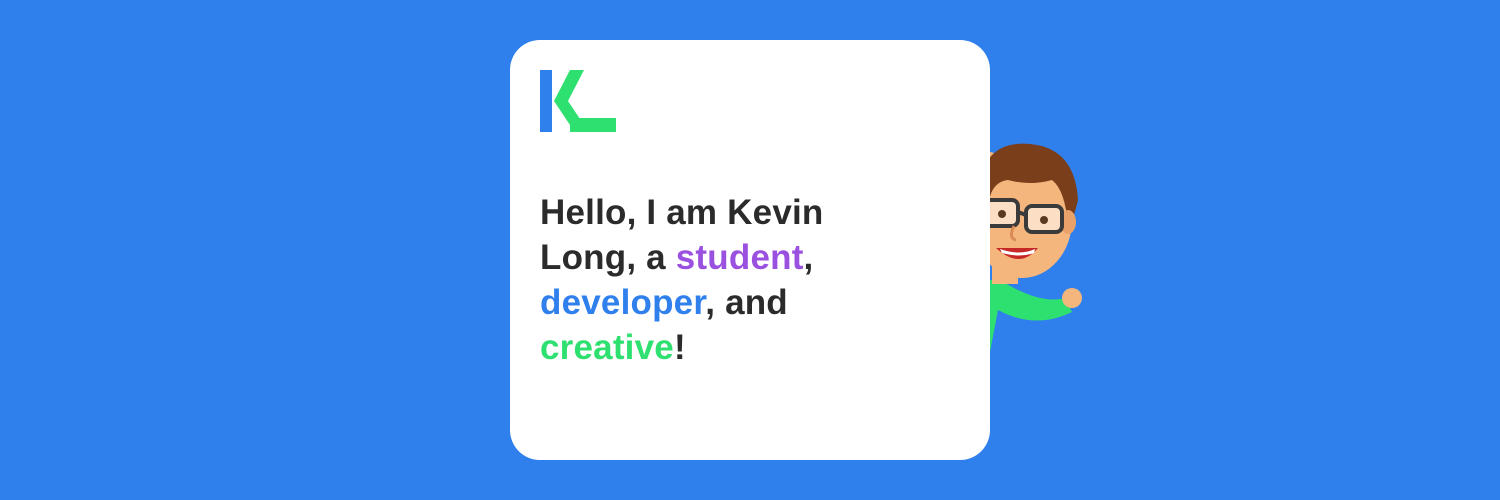  Describe the element at coordinates (1044, 220) in the screenshot. I see `right-eye` at that location.